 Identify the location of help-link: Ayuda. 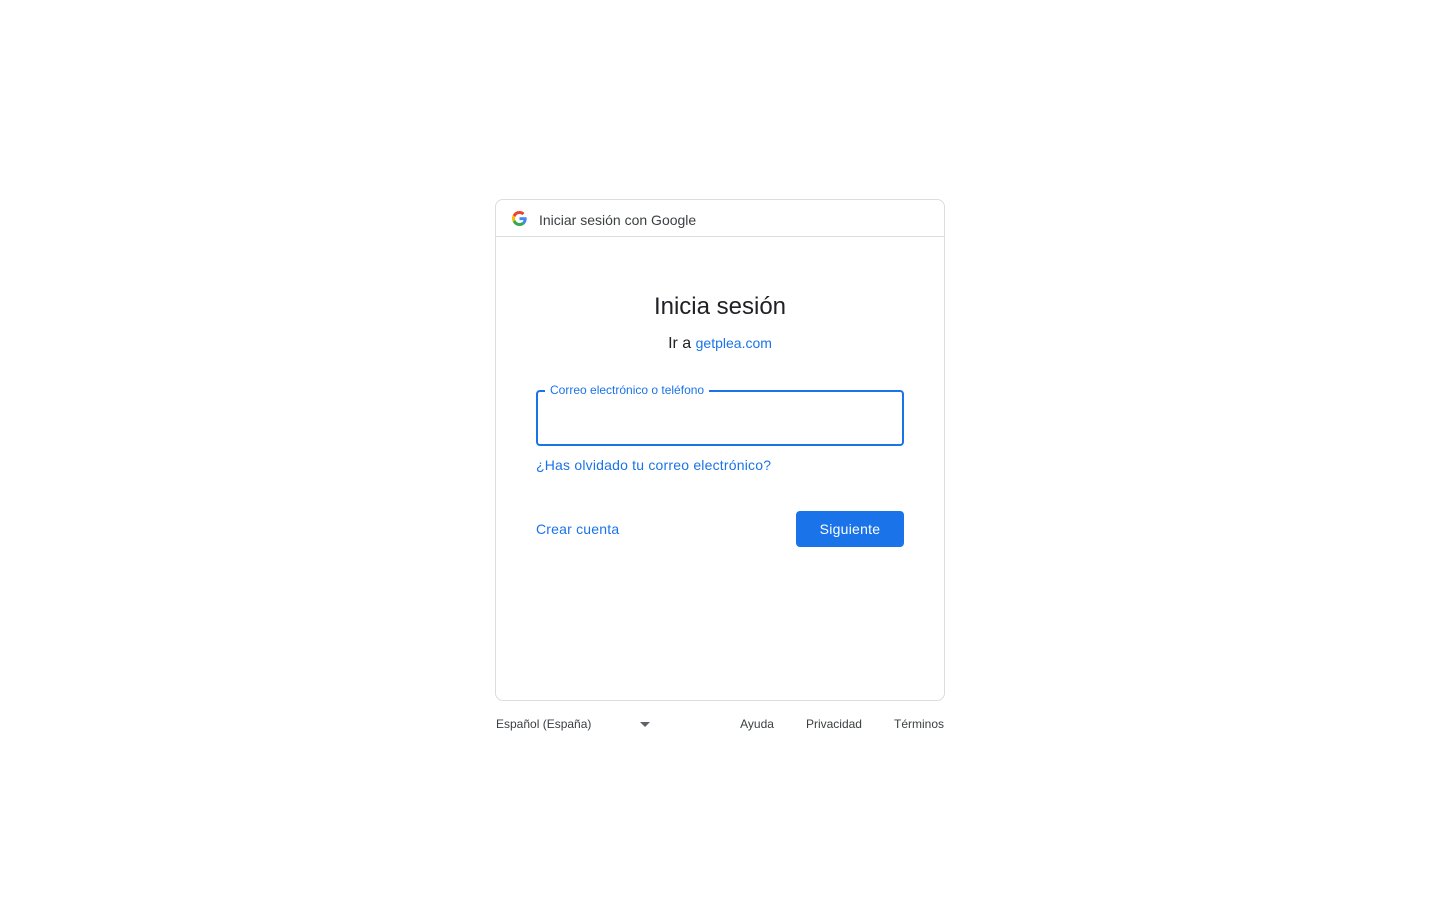
(757, 724).